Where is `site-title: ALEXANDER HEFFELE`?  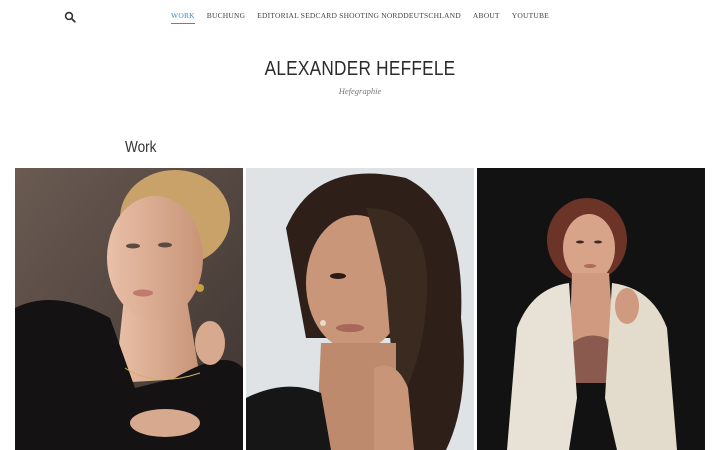 site-title: ALEXANDER HEFFELE is located at coordinates (359, 69).